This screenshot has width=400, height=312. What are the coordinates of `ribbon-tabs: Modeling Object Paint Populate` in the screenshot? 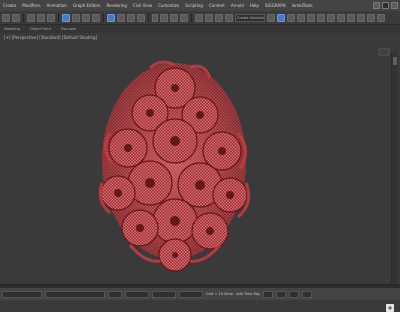 It's located at (200, 29).